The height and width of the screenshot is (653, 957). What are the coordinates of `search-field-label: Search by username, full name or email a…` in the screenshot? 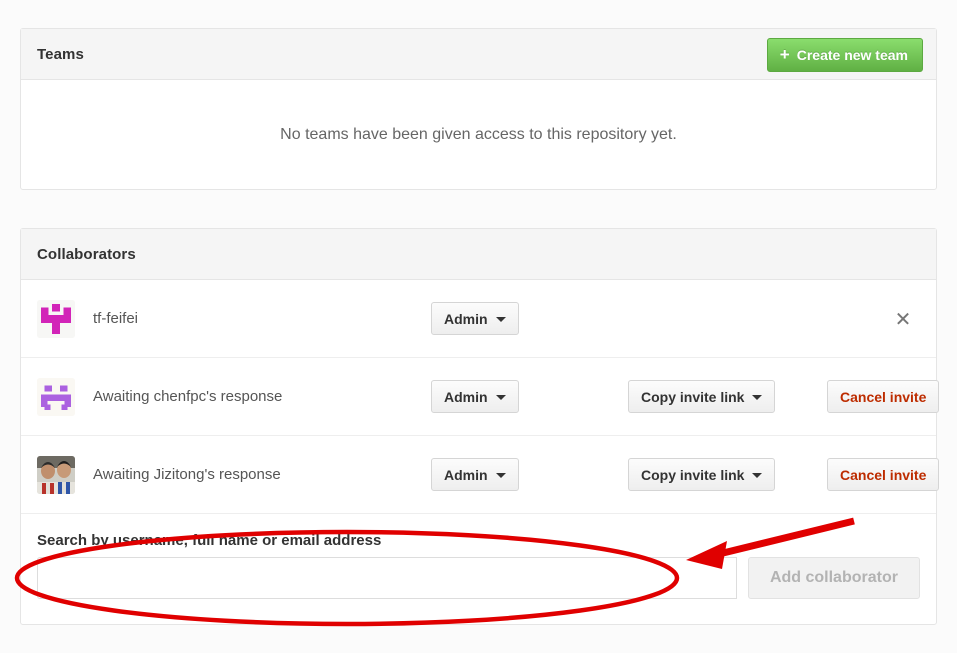 It's located at (209, 540).